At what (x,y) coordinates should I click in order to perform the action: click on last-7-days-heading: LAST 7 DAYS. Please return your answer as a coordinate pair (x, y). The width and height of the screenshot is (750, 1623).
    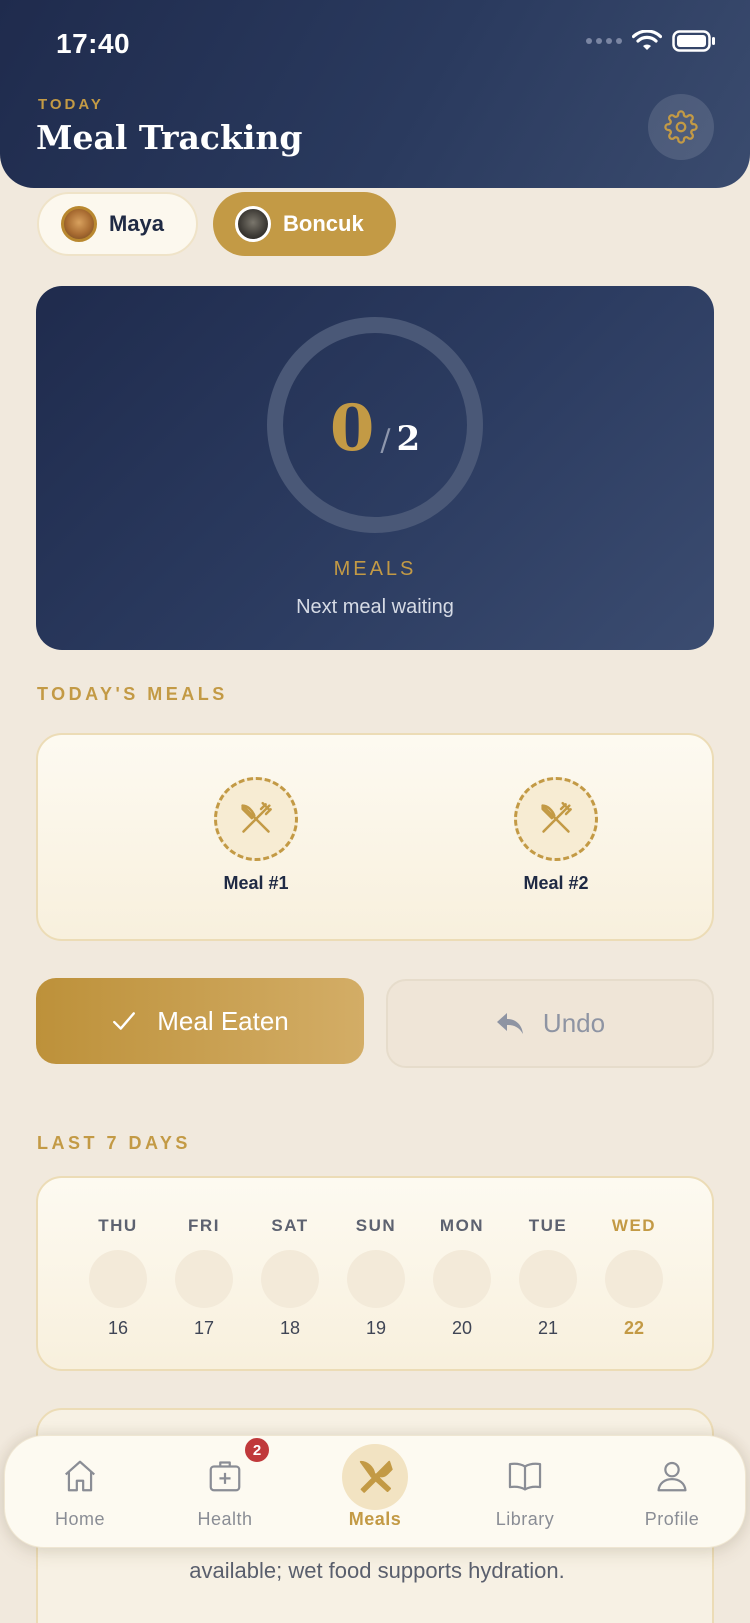
    Looking at the image, I should click on (114, 1143).